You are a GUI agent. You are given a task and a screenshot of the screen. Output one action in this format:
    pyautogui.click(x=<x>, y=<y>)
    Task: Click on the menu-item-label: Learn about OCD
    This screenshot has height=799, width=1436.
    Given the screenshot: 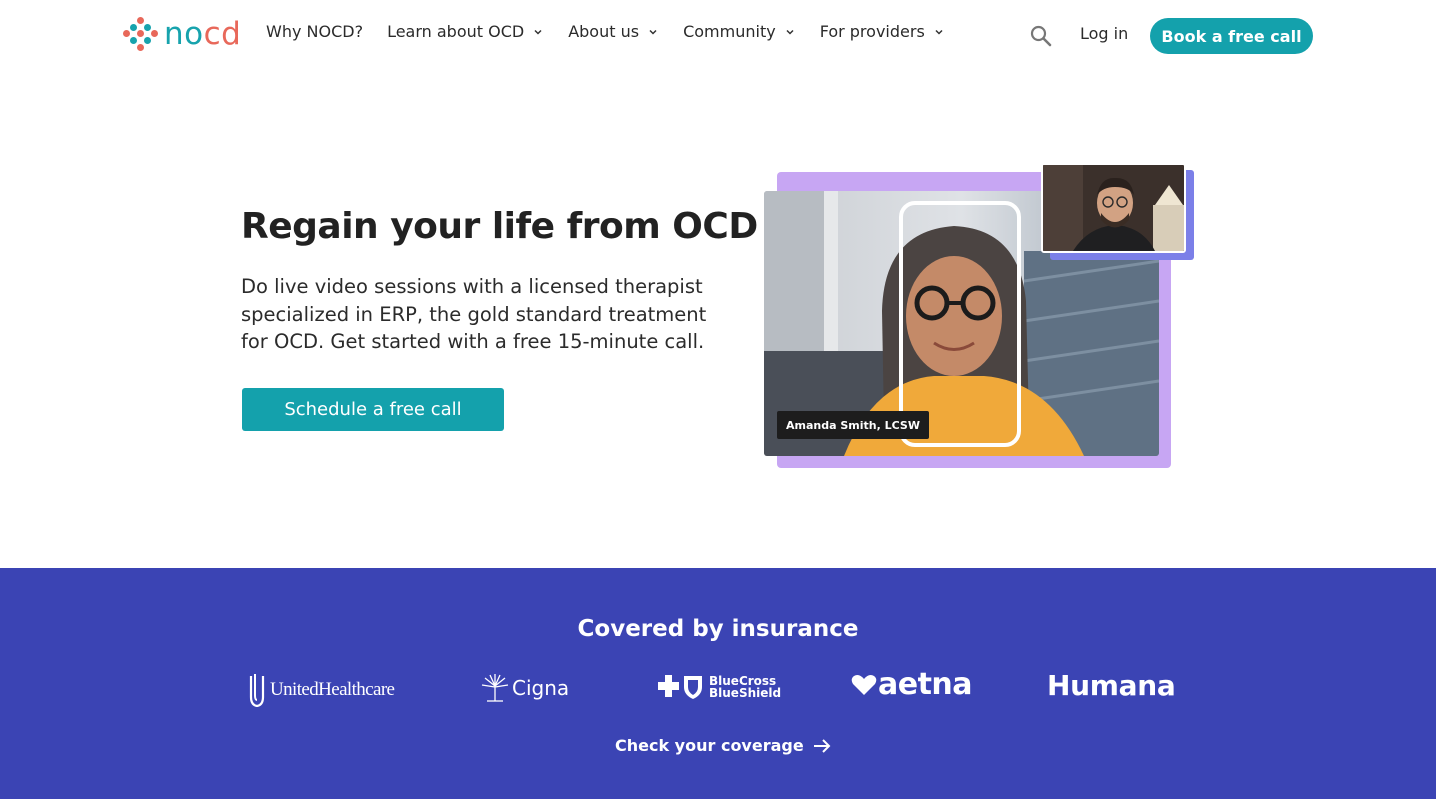 What is the action you would take?
    pyautogui.click(x=456, y=31)
    